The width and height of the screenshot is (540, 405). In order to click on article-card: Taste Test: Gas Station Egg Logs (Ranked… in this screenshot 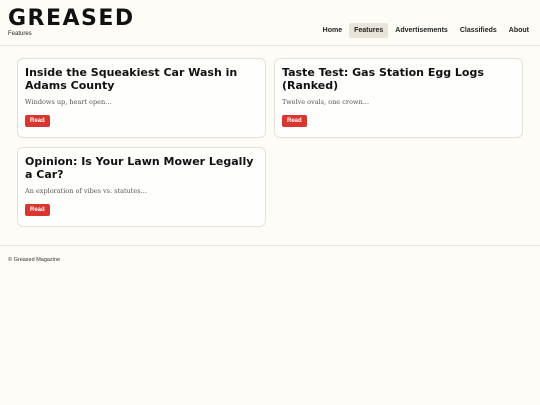, I will do `click(398, 98)`.